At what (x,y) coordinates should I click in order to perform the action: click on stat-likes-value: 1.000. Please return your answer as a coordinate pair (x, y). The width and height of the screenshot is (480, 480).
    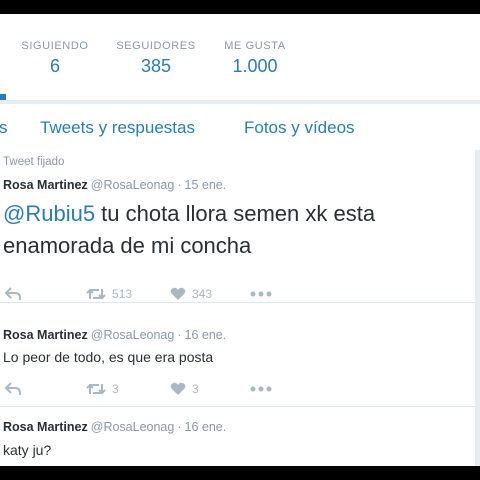
    Looking at the image, I should click on (255, 66).